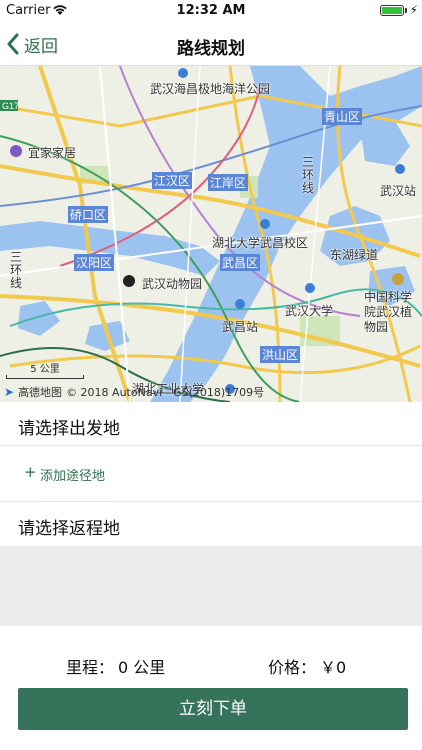  I want to click on start-location-field: 请选择出发地, so click(211, 424).